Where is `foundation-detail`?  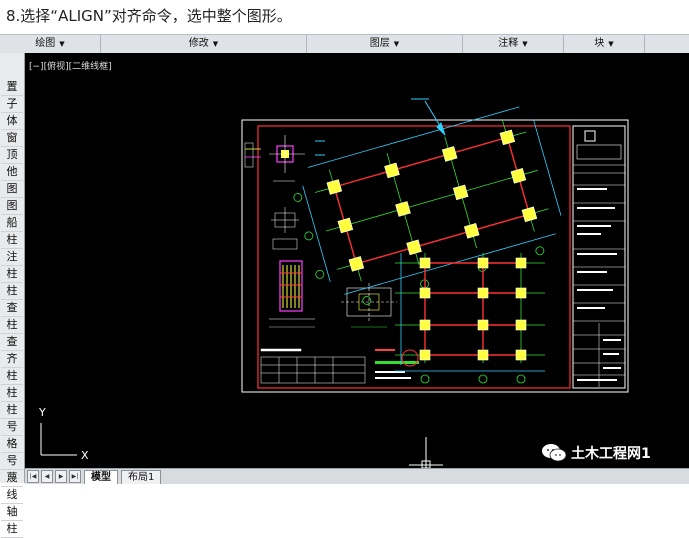 foundation-detail is located at coordinates (369, 305).